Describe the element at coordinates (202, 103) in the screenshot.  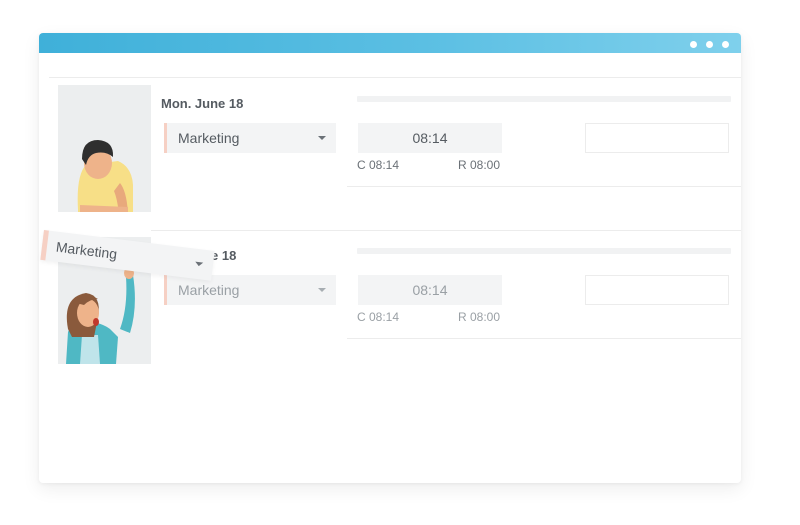
I see `entry-date: Mon. June 18` at that location.